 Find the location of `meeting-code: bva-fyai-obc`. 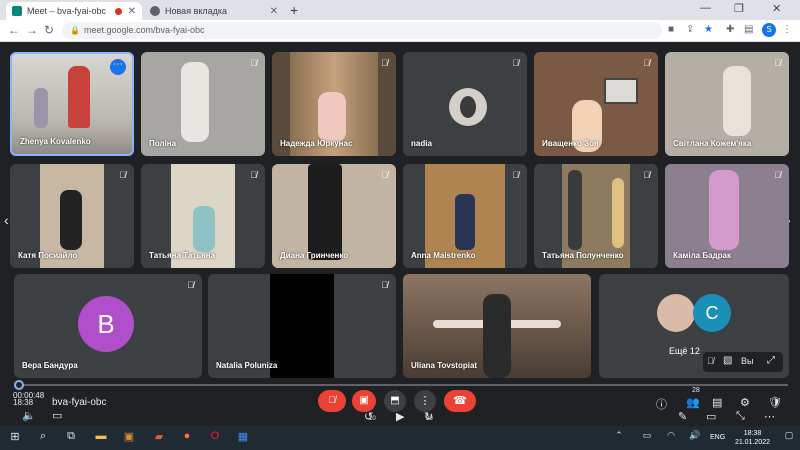

meeting-code: bva-fyai-obc is located at coordinates (79, 402).